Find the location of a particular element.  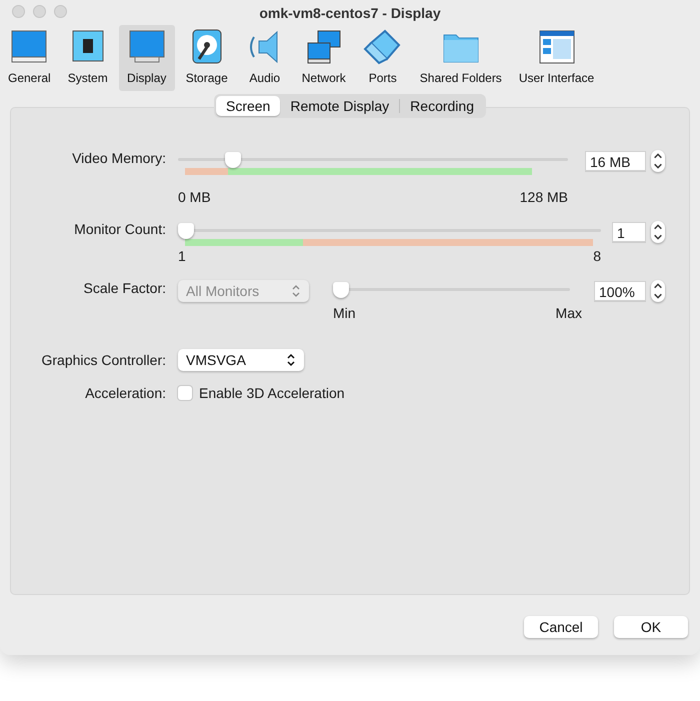

min-label: Min is located at coordinates (344, 313).